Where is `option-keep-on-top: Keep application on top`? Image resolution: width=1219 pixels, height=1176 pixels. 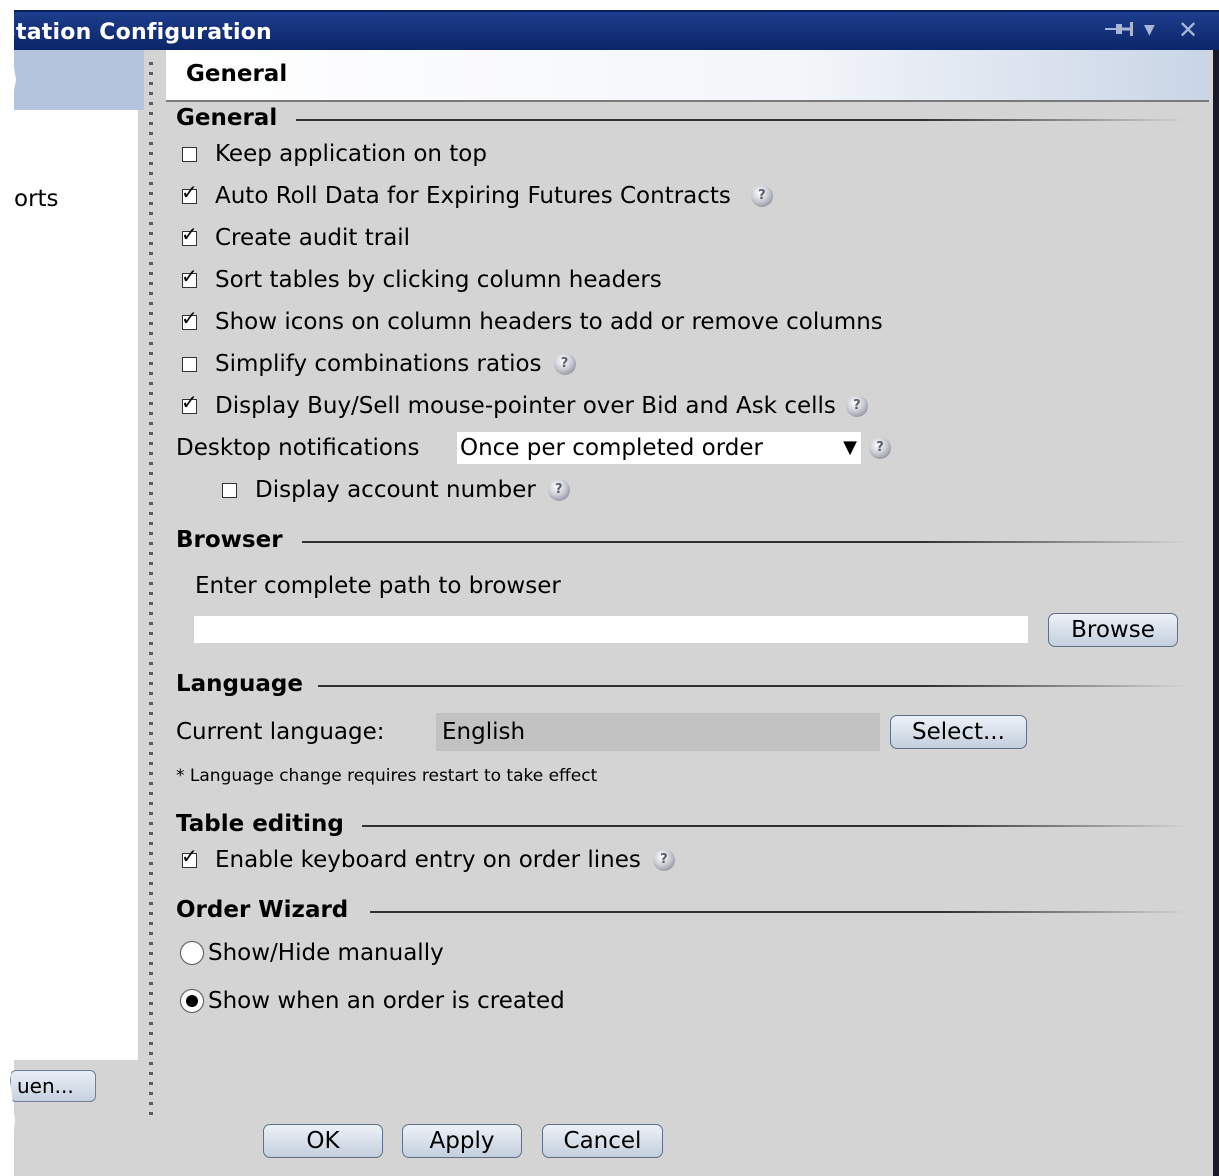
option-keep-on-top: Keep application on top is located at coordinates (333, 154).